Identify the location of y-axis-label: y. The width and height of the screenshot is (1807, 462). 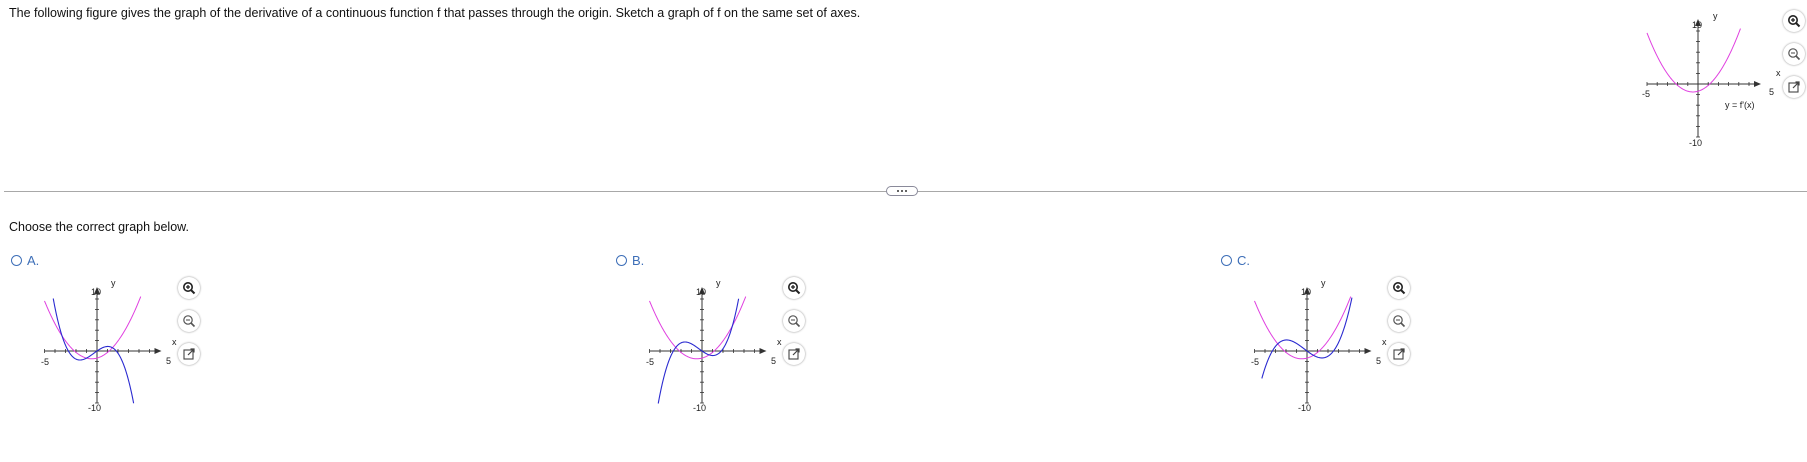
(1715, 16).